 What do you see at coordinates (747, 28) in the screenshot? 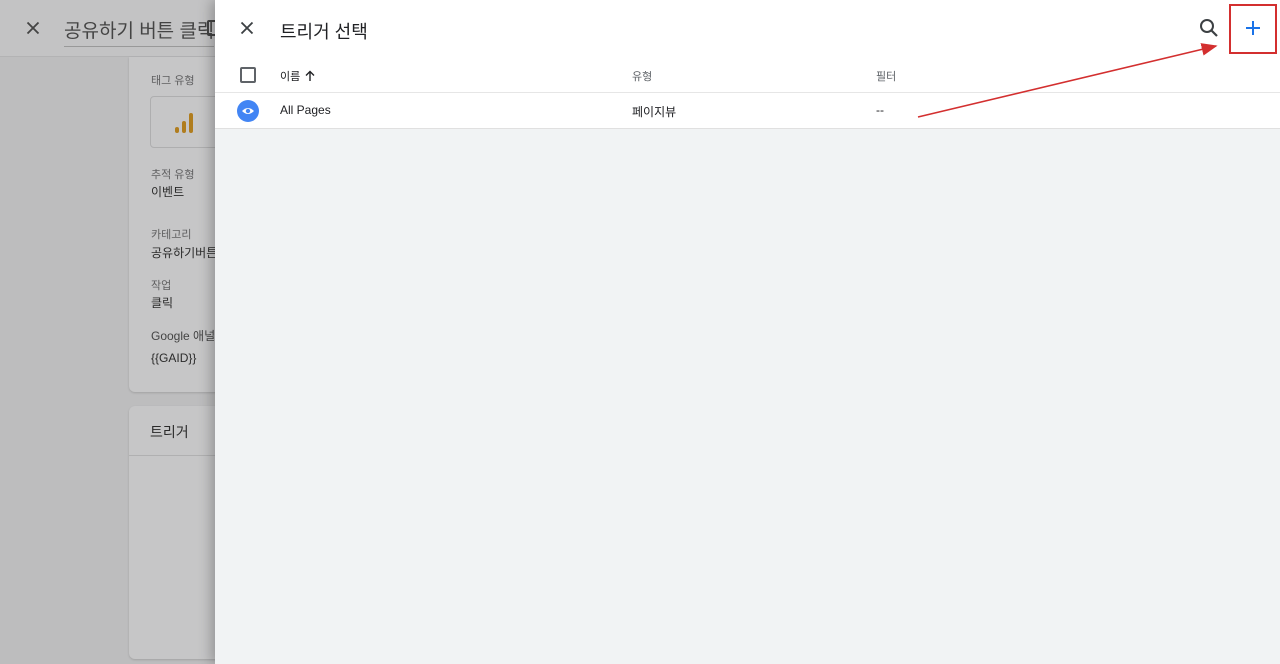
I see `panel-header: 트리거 선택` at bounding box center [747, 28].